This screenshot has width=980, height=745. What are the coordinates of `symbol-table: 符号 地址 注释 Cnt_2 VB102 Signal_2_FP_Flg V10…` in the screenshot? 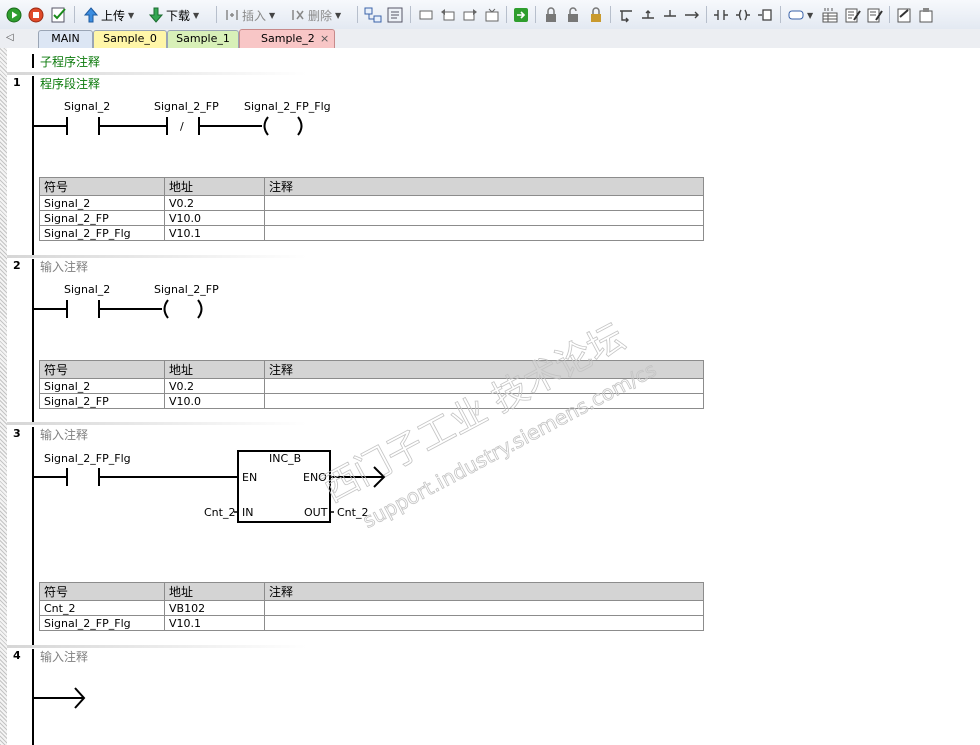 It's located at (371, 606).